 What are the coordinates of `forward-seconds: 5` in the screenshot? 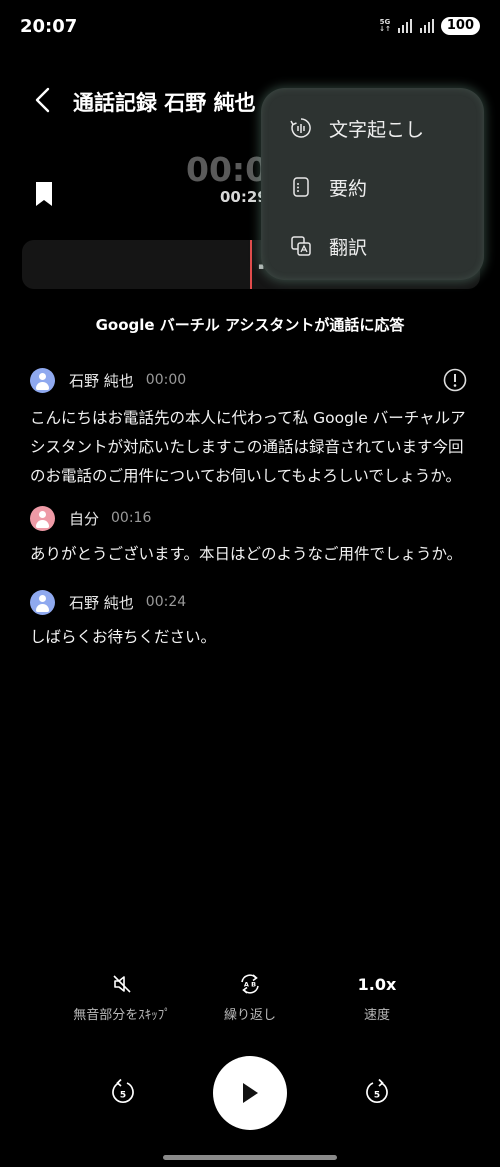 It's located at (377, 1096).